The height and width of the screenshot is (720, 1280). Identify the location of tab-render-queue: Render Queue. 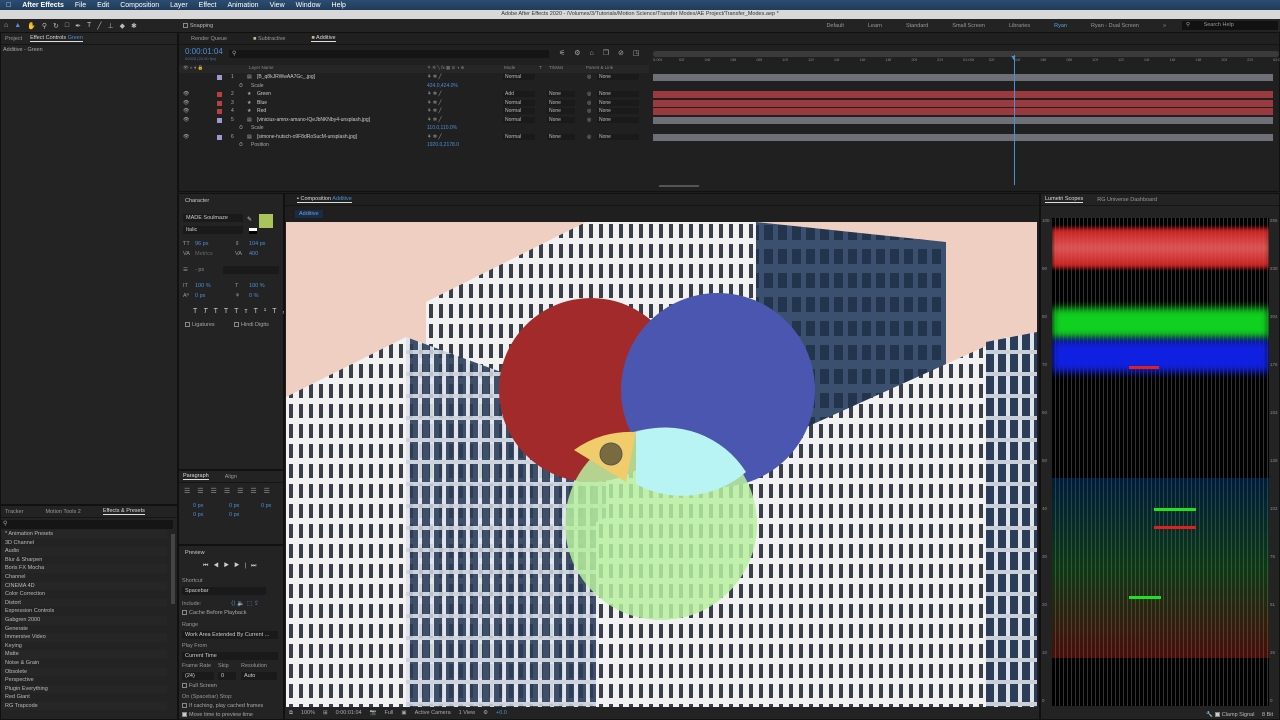
(209, 39).